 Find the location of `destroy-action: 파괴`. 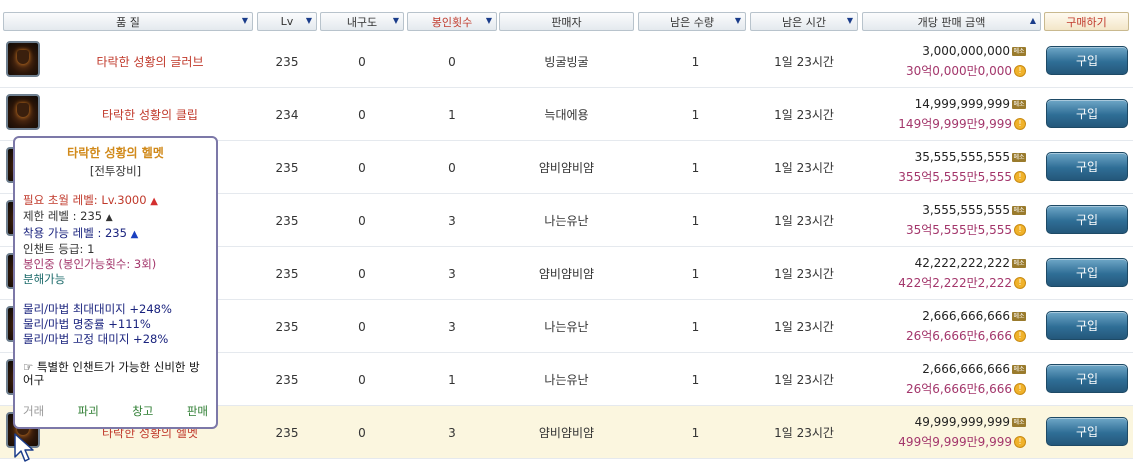

destroy-action: 파괴 is located at coordinates (88, 411).